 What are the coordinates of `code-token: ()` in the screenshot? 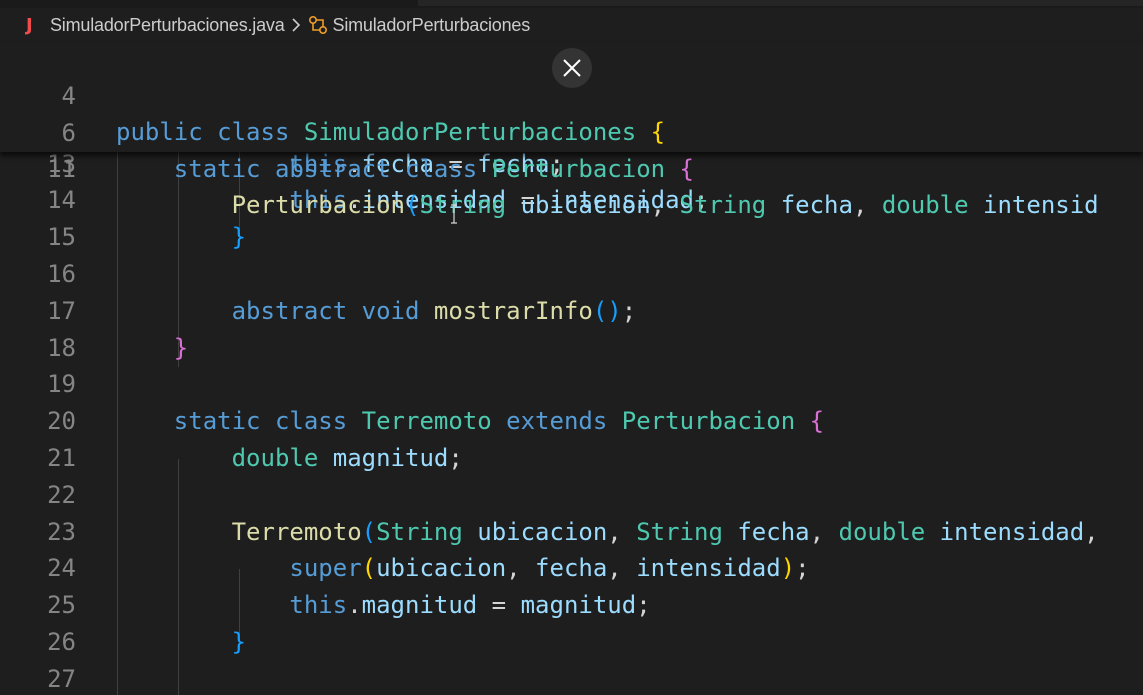 It's located at (607, 311).